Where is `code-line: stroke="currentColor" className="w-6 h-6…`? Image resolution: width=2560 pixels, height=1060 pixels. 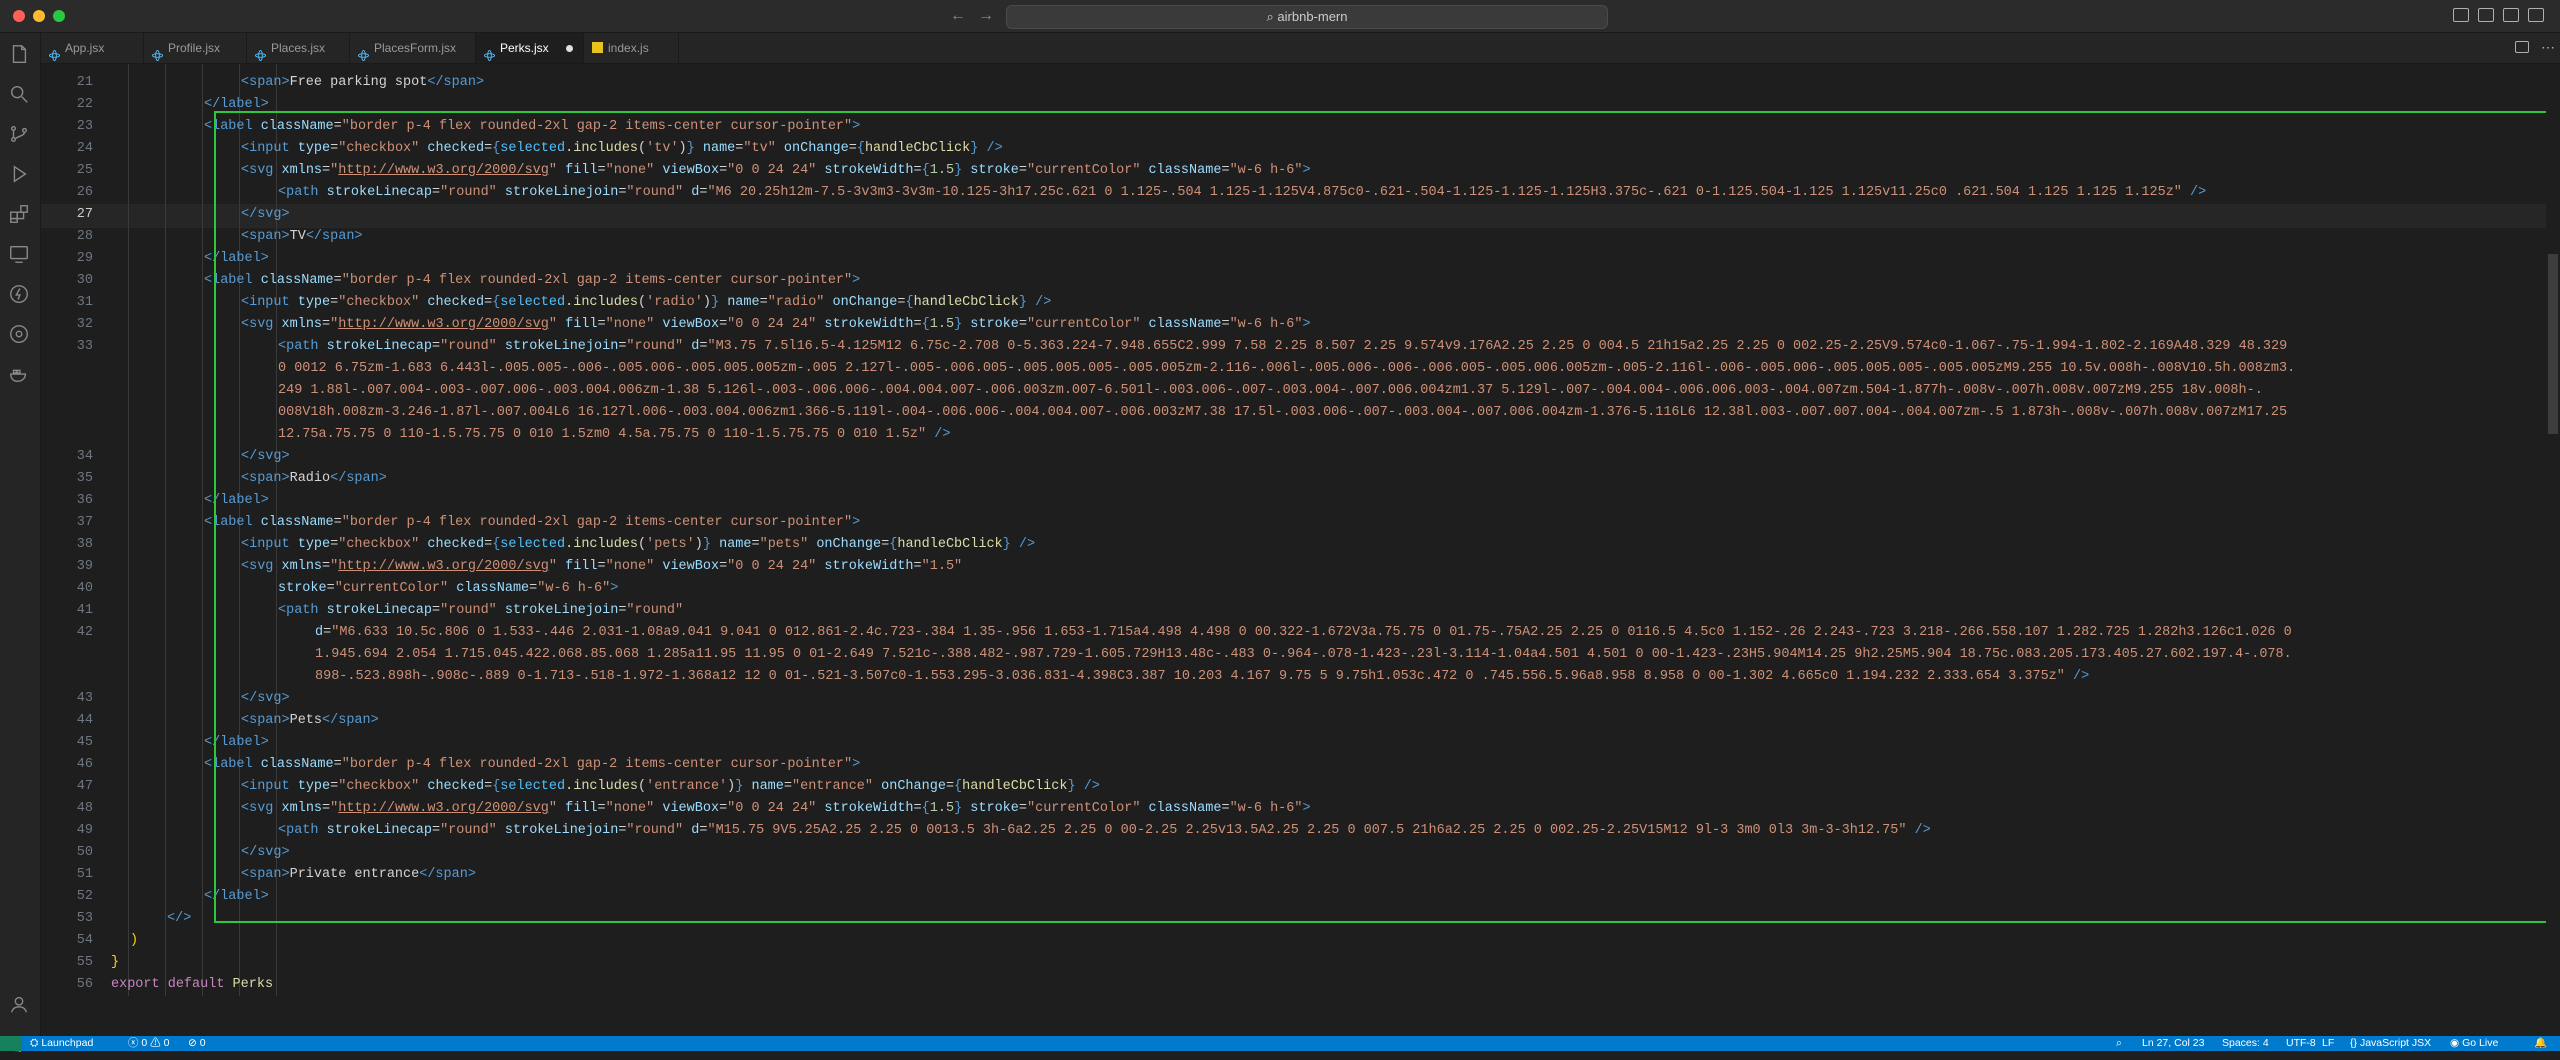
code-line: stroke="currentColor" className="w-6 h-6… is located at coordinates (448, 589).